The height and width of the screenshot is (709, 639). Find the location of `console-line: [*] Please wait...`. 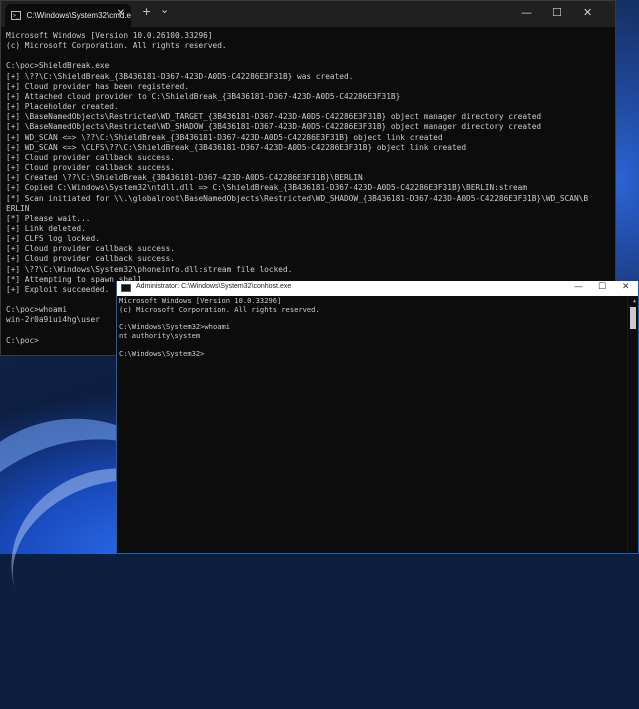

console-line: [*] Please wait... is located at coordinates (48, 218).